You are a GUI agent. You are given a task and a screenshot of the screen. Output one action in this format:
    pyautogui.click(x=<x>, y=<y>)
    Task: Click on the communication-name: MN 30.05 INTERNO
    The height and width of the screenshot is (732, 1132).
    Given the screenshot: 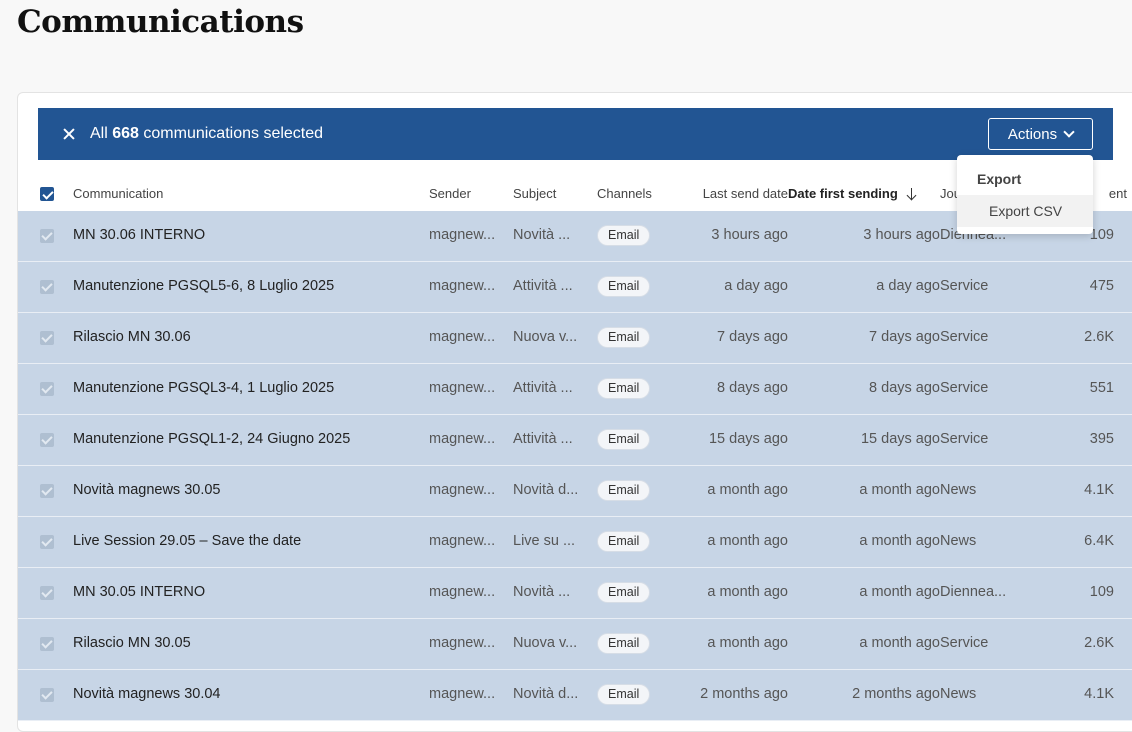 What is the action you would take?
    pyautogui.click(x=243, y=592)
    